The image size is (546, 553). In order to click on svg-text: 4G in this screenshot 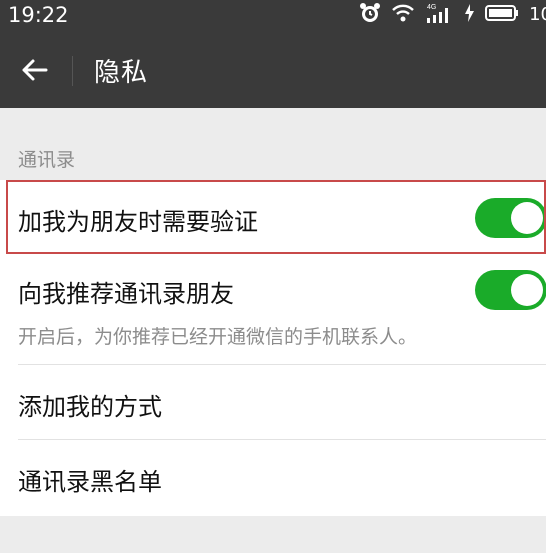, I will do `click(431, 7)`.